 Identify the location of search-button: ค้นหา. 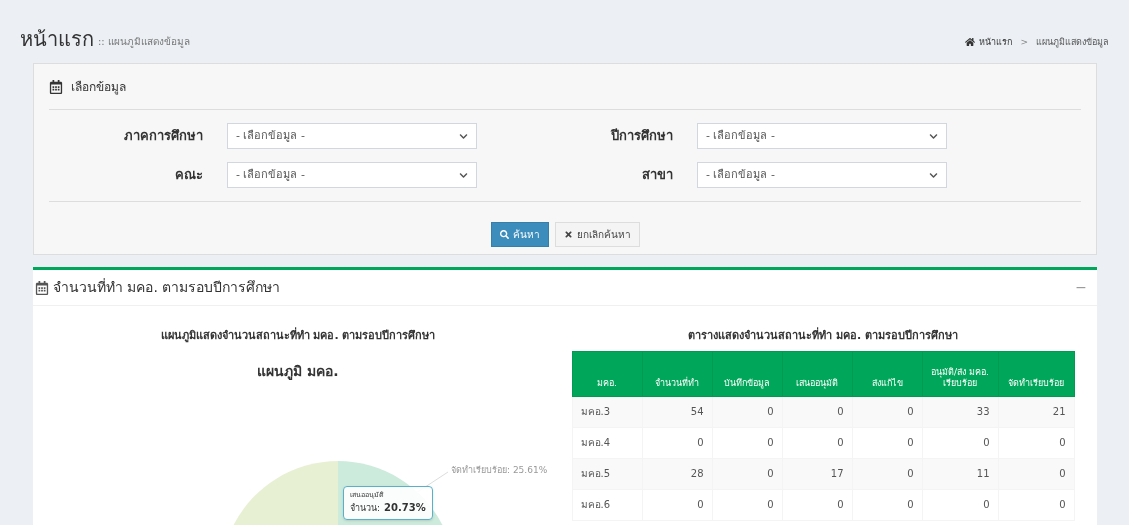
(519, 234).